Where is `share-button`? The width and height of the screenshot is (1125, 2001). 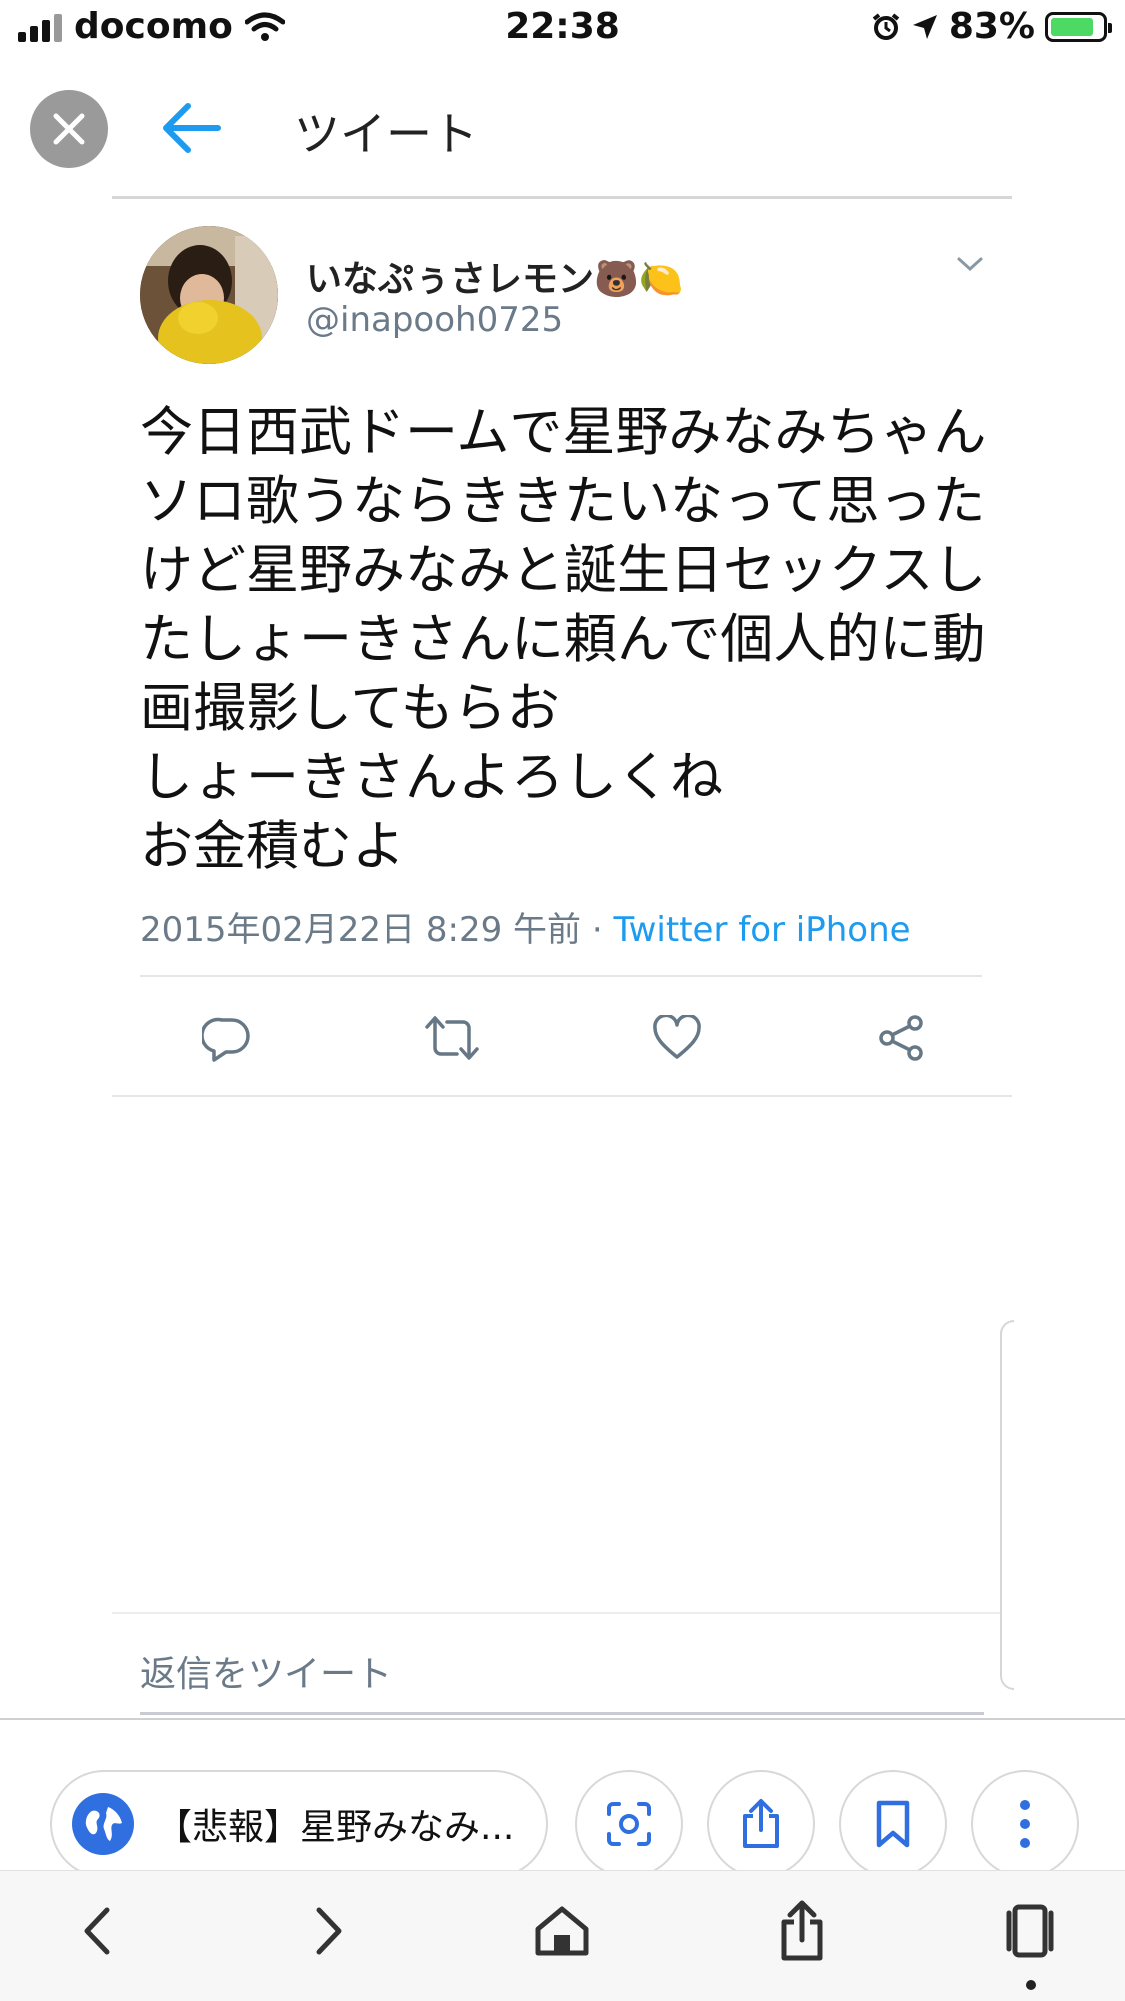
share-button is located at coordinates (902, 1038).